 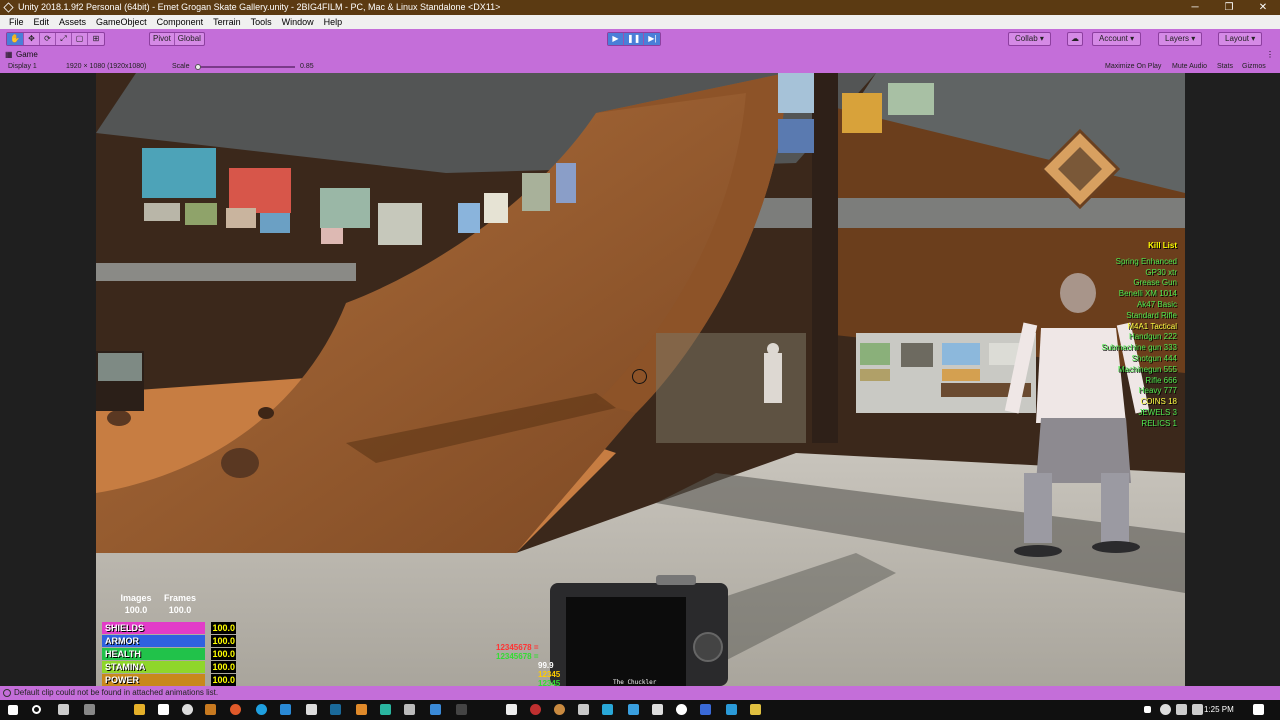 What do you see at coordinates (162, 39) in the screenshot?
I see `pivot-toggle: Pivot` at bounding box center [162, 39].